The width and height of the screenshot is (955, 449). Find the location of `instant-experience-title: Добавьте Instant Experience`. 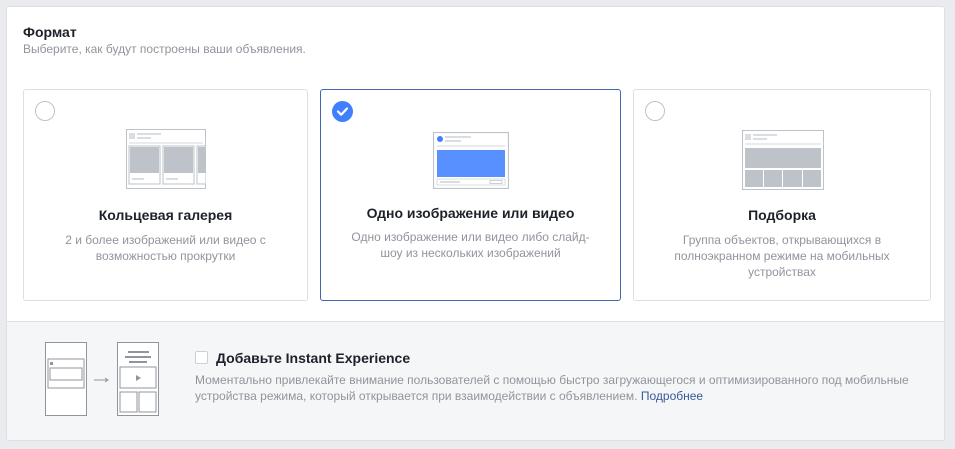

instant-experience-title: Добавьте Instant Experience is located at coordinates (313, 358).